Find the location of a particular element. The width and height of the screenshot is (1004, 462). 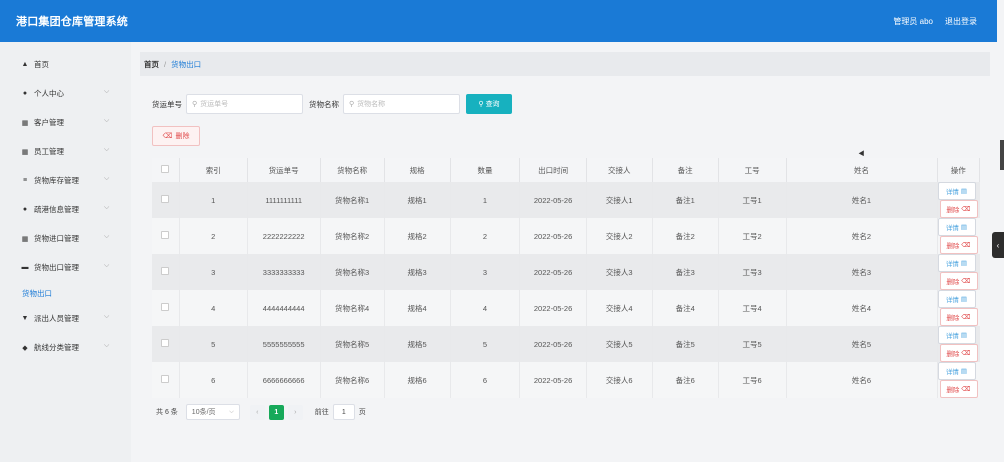

table-cell: 规格1 is located at coordinates (417, 200).